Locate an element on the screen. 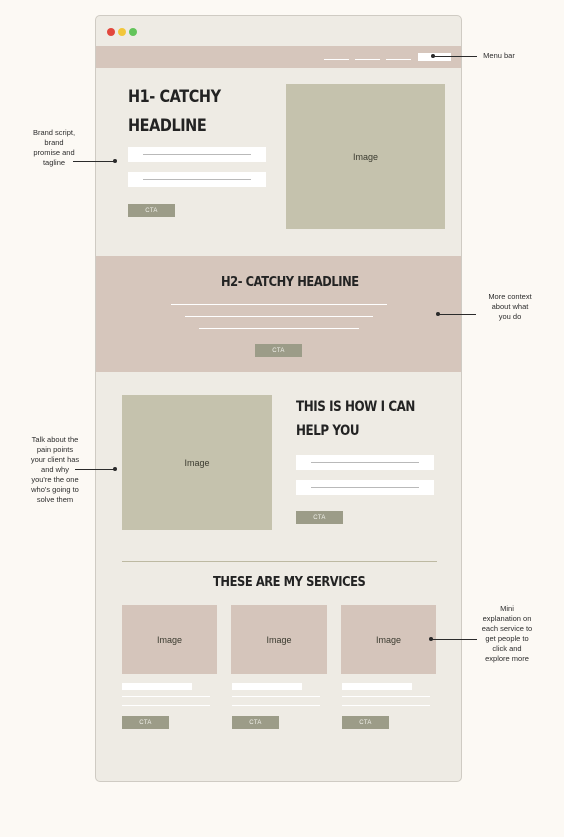 The width and height of the screenshot is (564, 837). annotation-line: Mini is located at coordinates (507, 608).